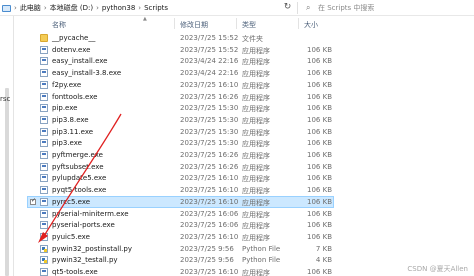 The width and height of the screenshot is (474, 276). What do you see at coordinates (71, 8) in the screenshot?
I see `breadcrumb-drive-d: 本地磁盘 (D:)` at bounding box center [71, 8].